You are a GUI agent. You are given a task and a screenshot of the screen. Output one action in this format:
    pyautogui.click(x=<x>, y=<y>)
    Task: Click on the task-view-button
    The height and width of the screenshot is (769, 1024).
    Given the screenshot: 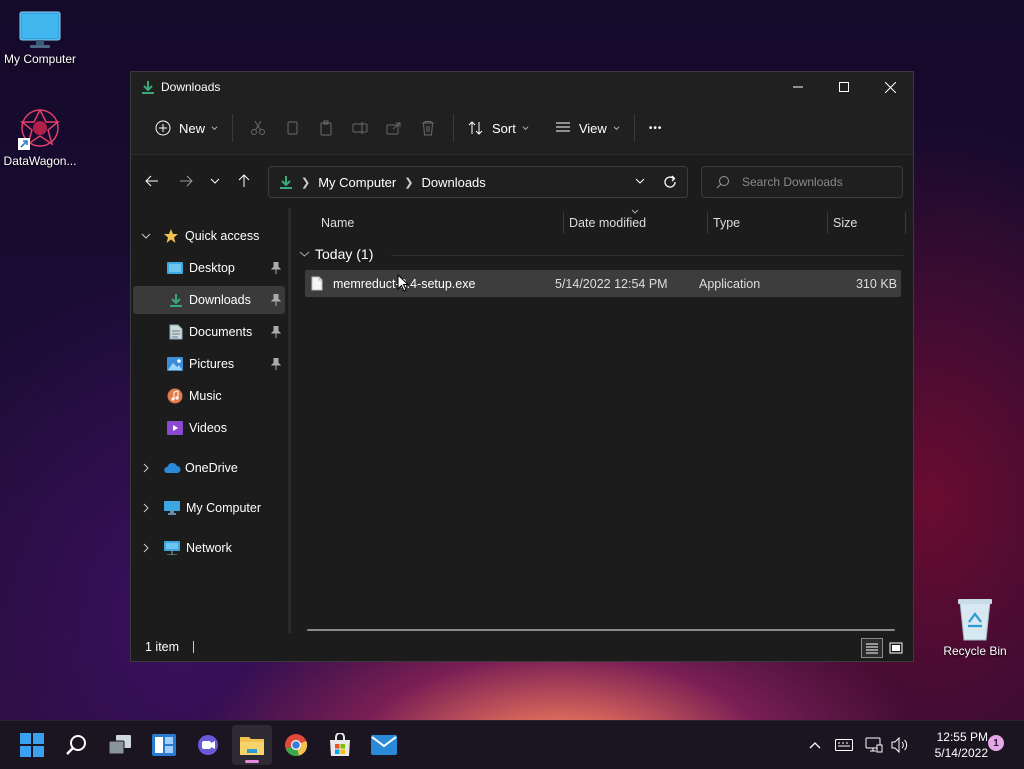 What is the action you would take?
    pyautogui.click(x=120, y=745)
    